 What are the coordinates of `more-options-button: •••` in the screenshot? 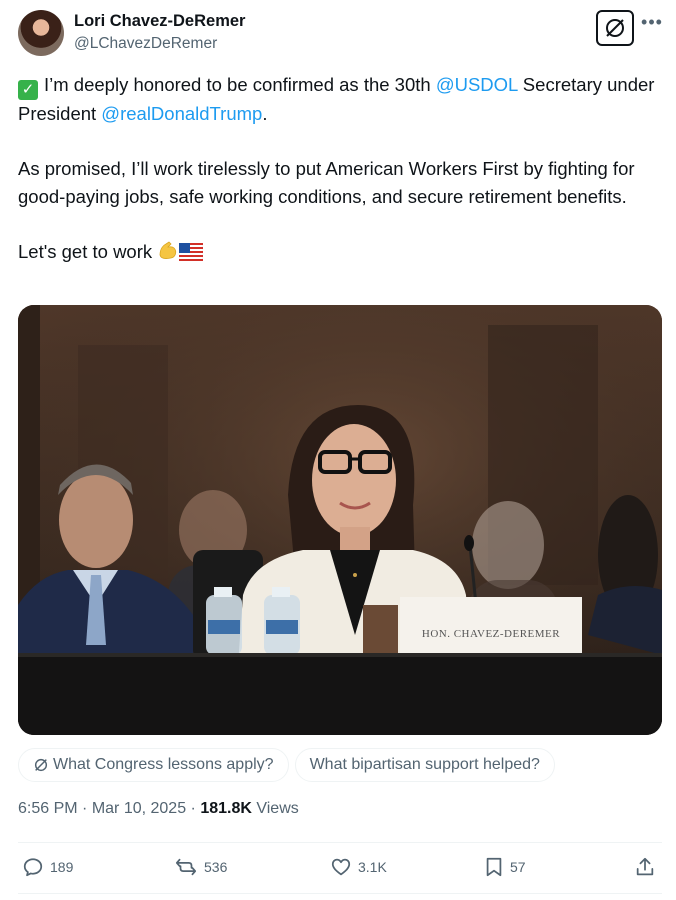 It's located at (652, 24).